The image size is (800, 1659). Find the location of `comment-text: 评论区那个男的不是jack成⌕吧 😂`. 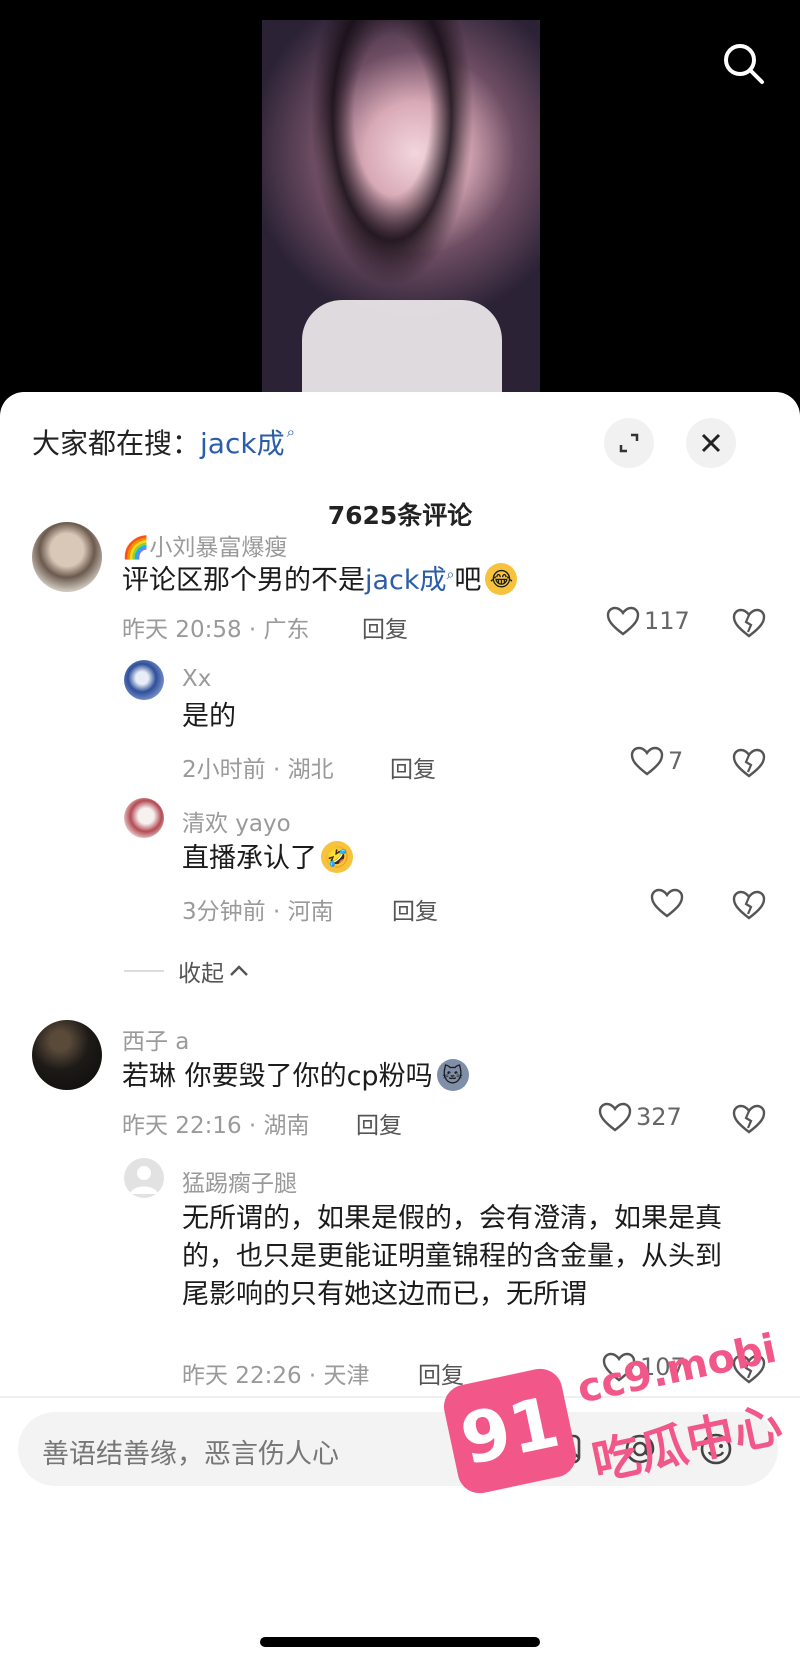

comment-text: 评论区那个男的不是jack成⌕吧 😂 is located at coordinates (442, 583).